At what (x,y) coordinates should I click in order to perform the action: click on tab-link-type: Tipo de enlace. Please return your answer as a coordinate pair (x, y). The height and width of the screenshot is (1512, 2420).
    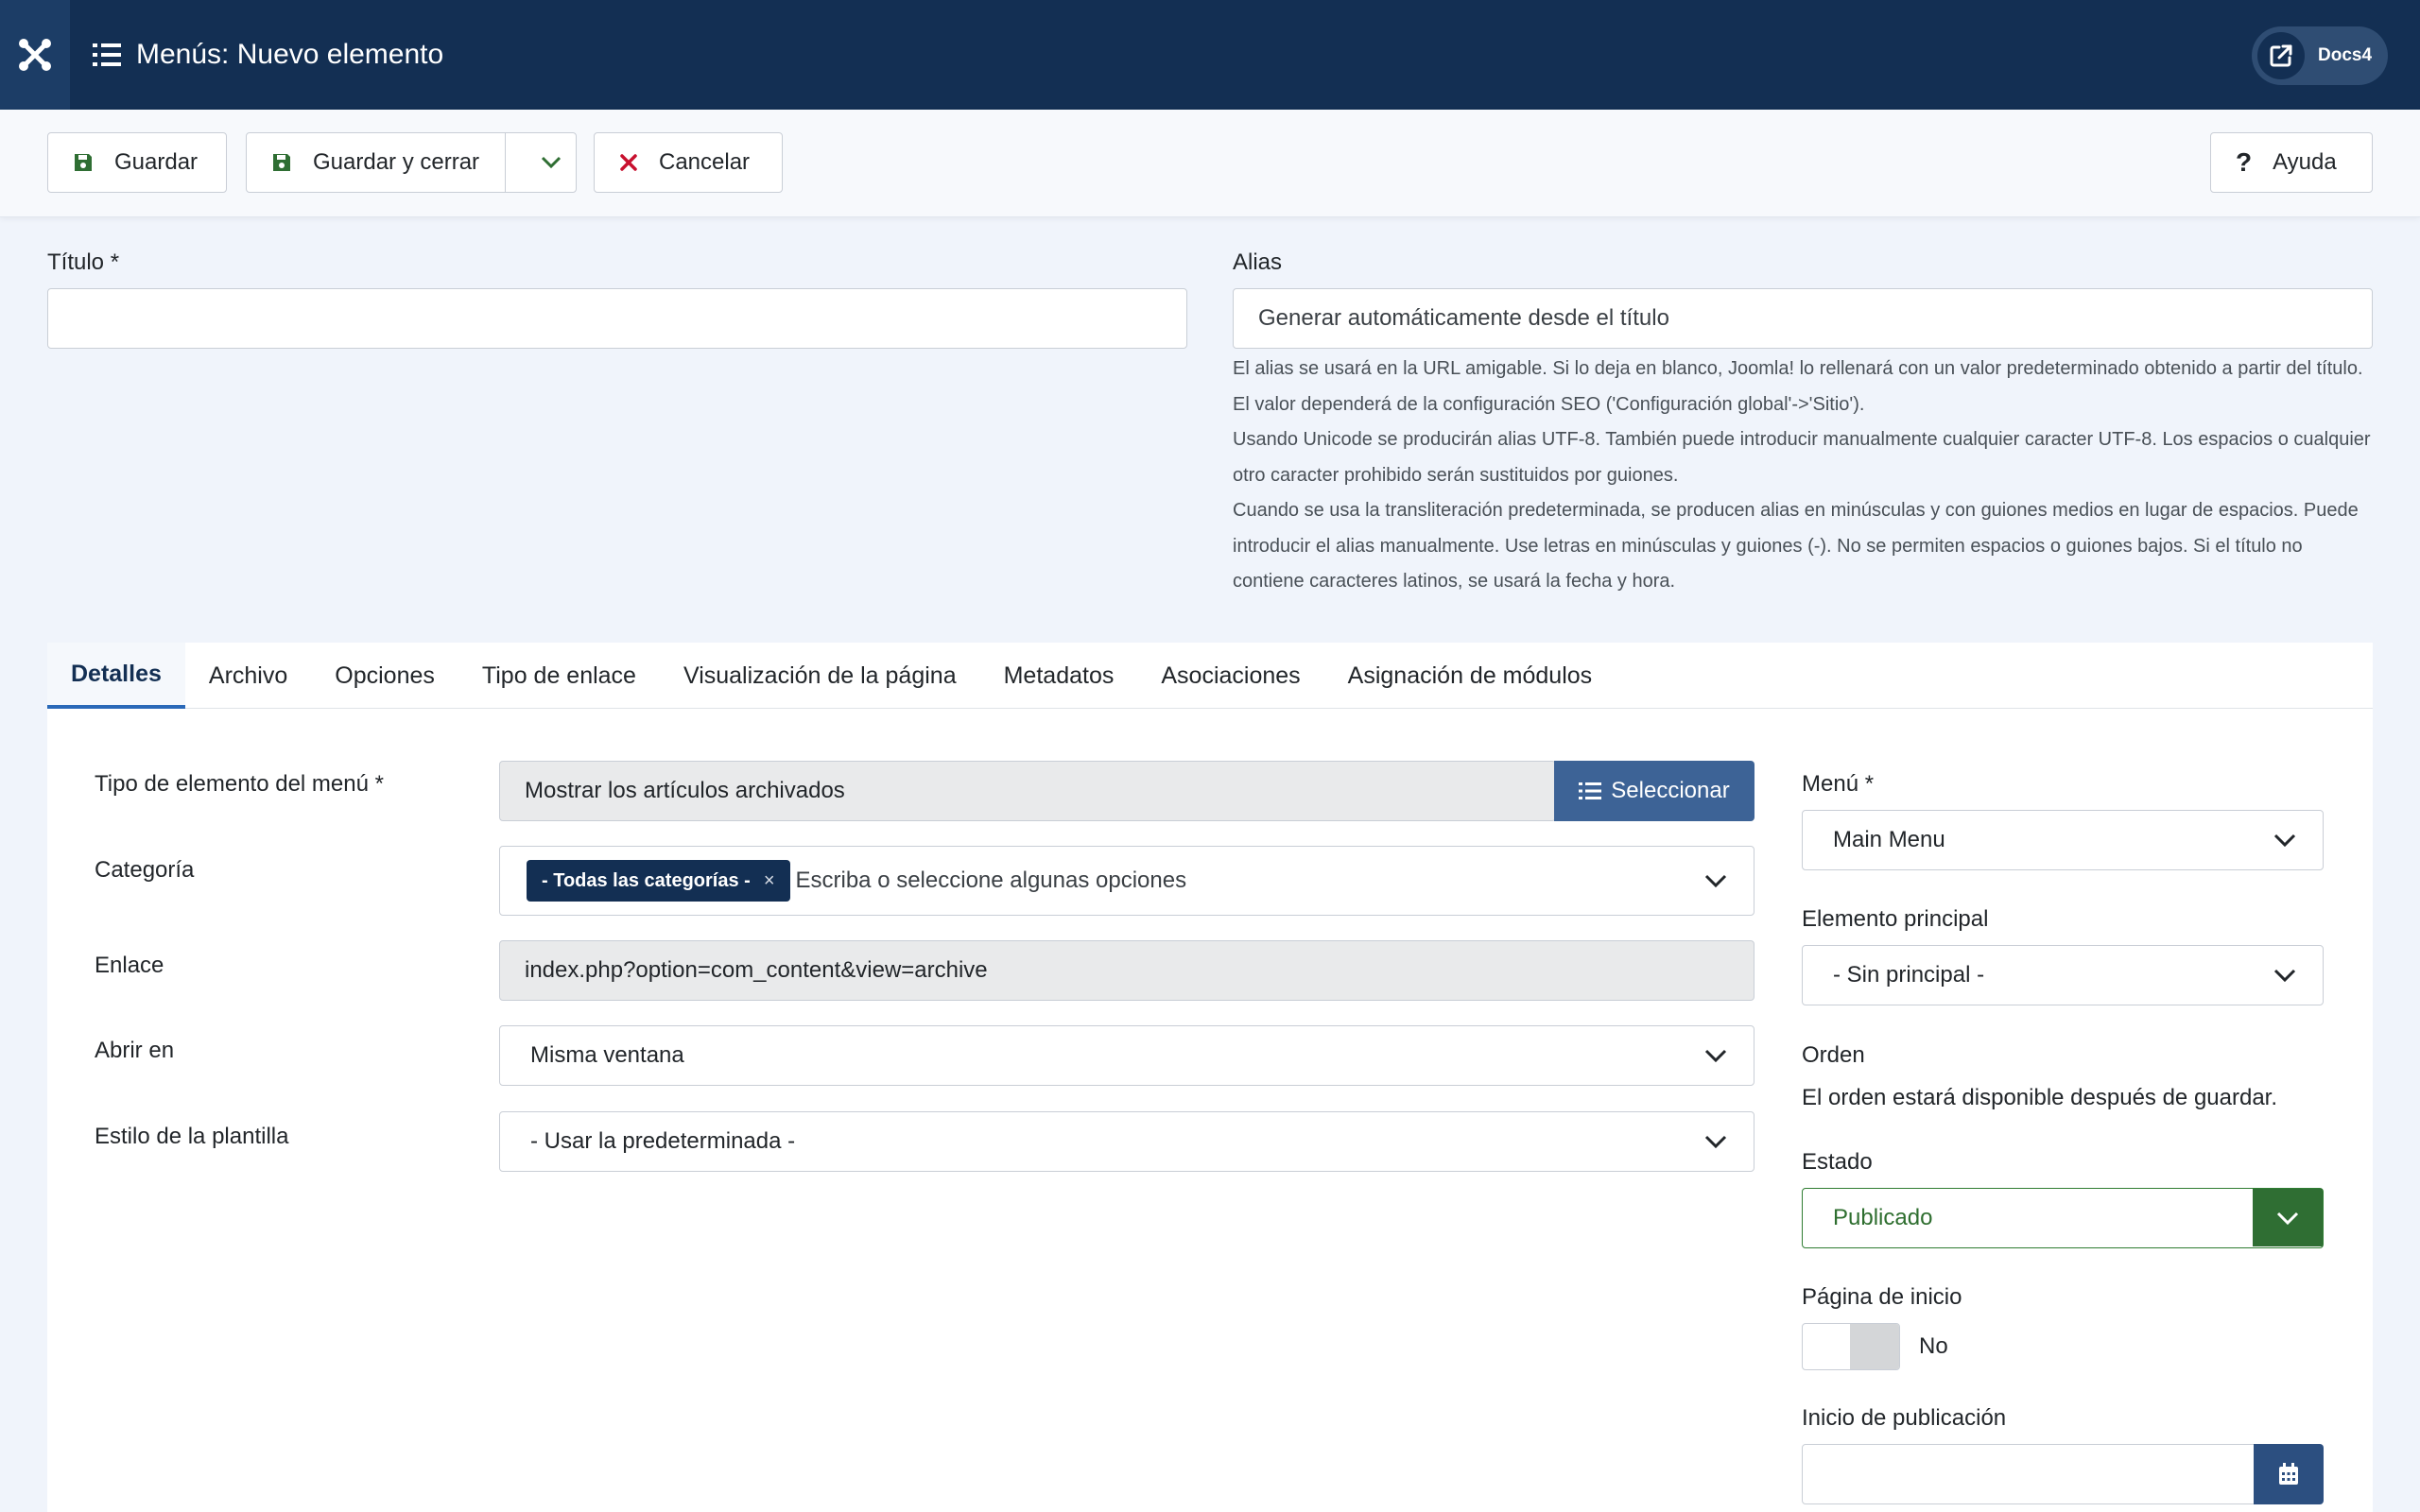
    Looking at the image, I should click on (559, 676).